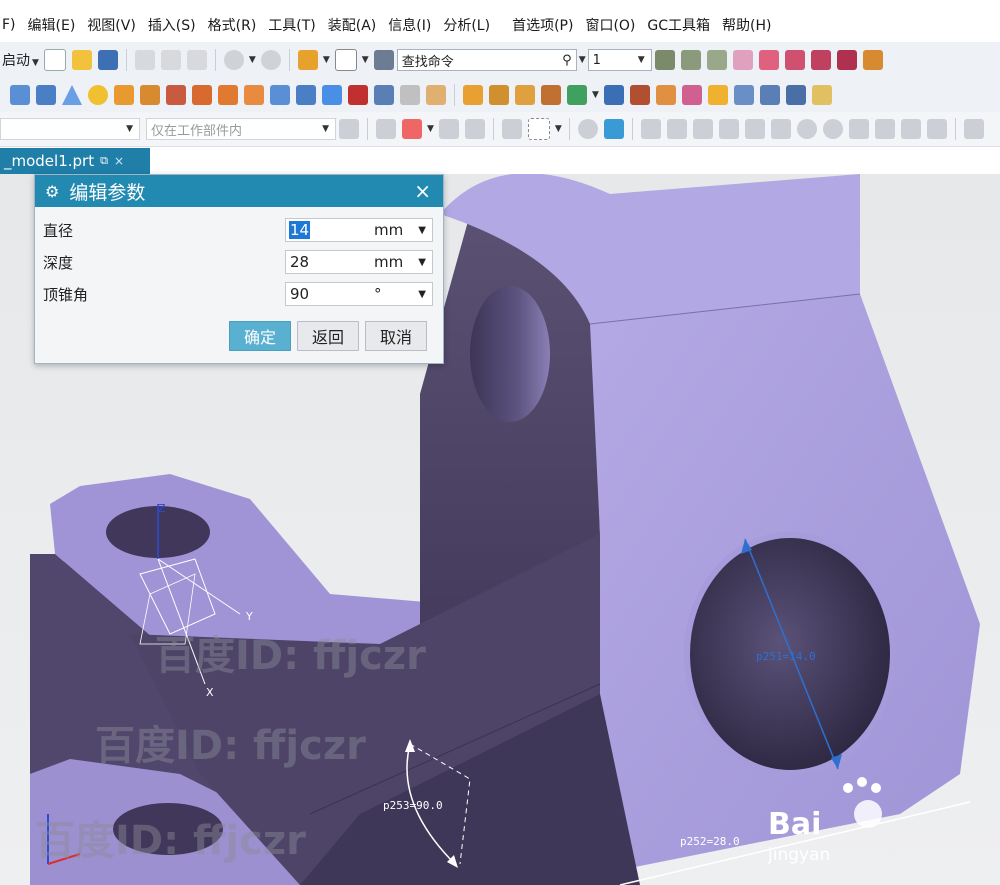 The image size is (1000, 885). I want to click on snap-control-icon, so click(702, 129).